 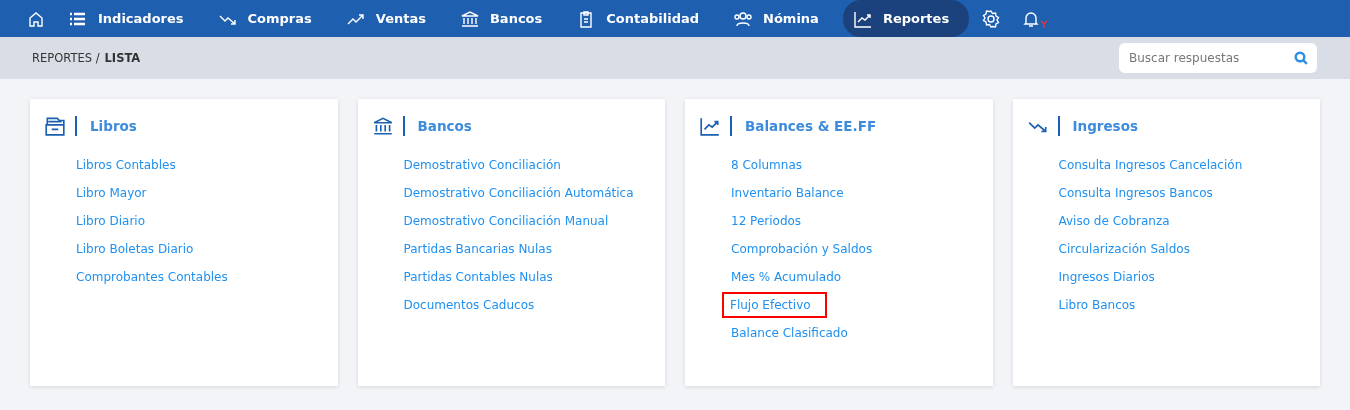 What do you see at coordinates (1218, 58) in the screenshot?
I see `search-field: Buscar respuestas` at bounding box center [1218, 58].